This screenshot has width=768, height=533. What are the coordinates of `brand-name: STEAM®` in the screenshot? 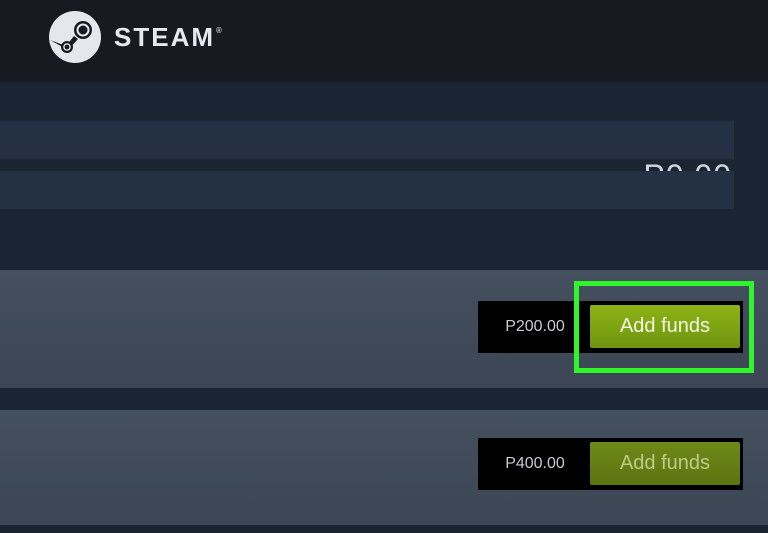 It's located at (168, 37).